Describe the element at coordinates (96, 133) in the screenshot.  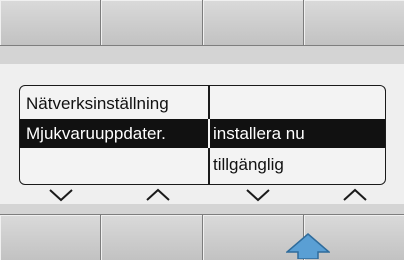
I see `menu-row-label: Mjukvaruuppdater.` at that location.